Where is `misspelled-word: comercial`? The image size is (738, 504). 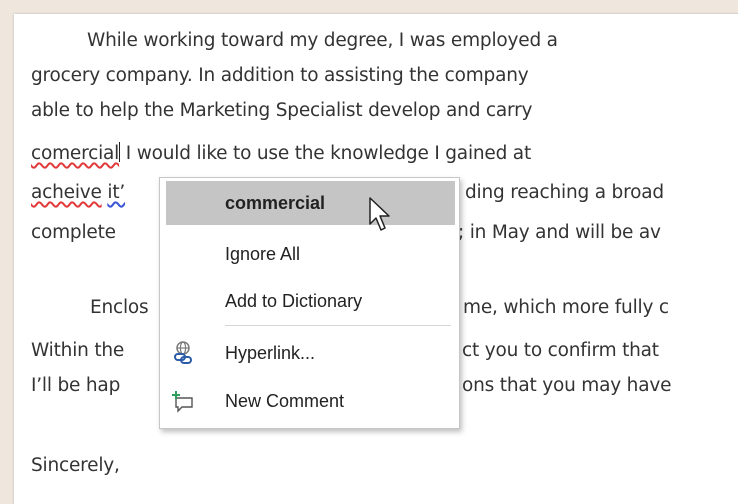
misspelled-word: comercial is located at coordinates (75, 153).